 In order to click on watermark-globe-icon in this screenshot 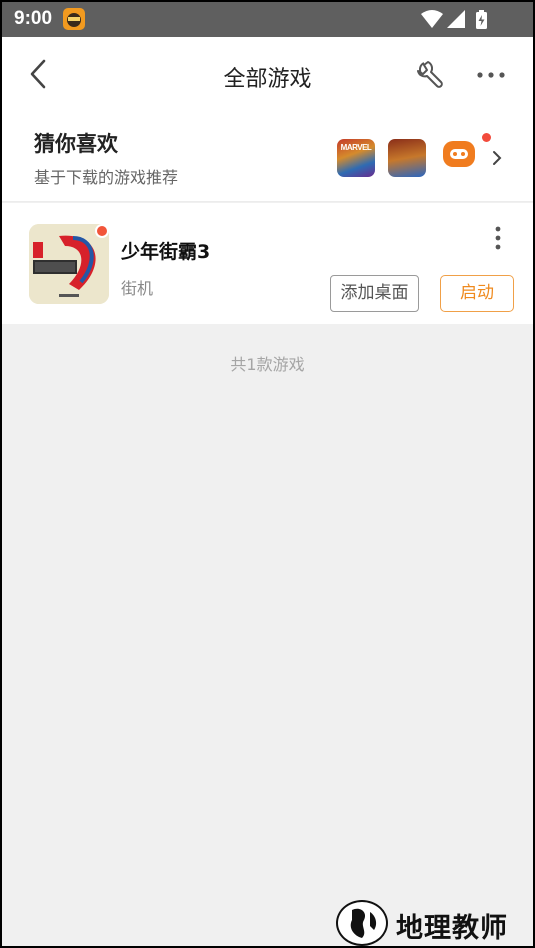, I will do `click(362, 923)`.